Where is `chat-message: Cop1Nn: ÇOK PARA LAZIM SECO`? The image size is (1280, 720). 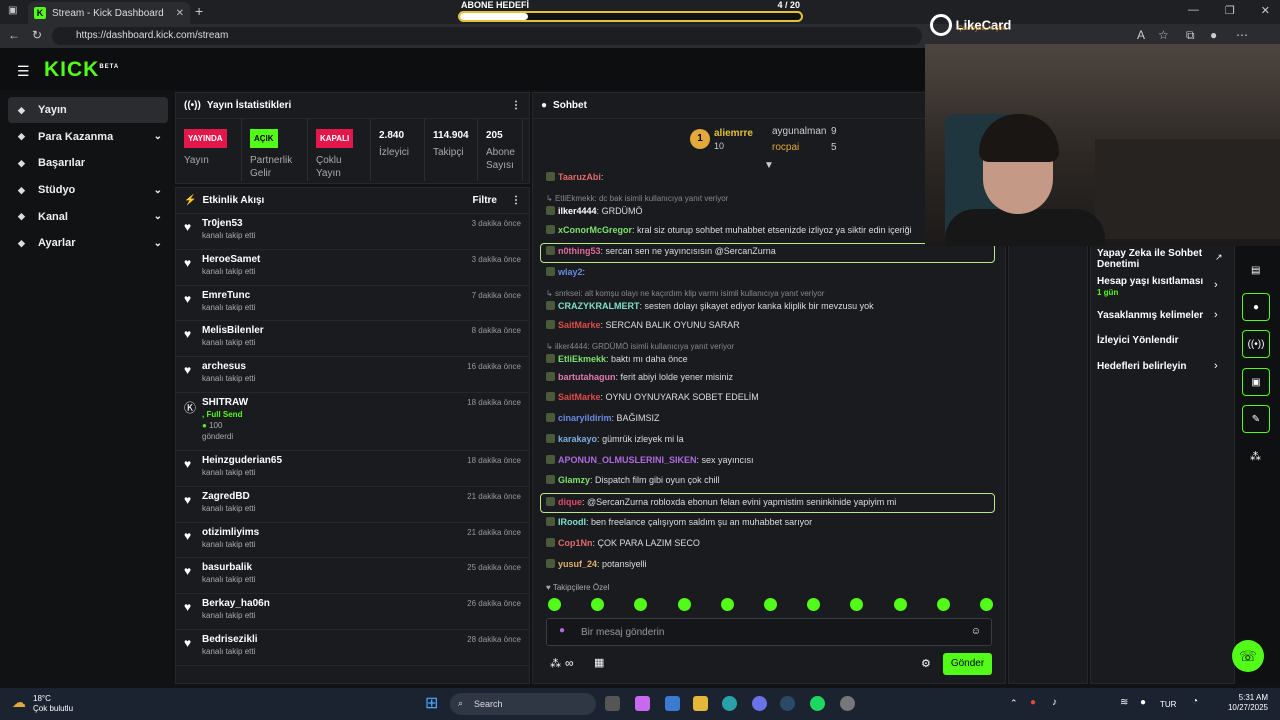 chat-message: Cop1Nn: ÇOK PARA LAZIM SECO is located at coordinates (623, 543).